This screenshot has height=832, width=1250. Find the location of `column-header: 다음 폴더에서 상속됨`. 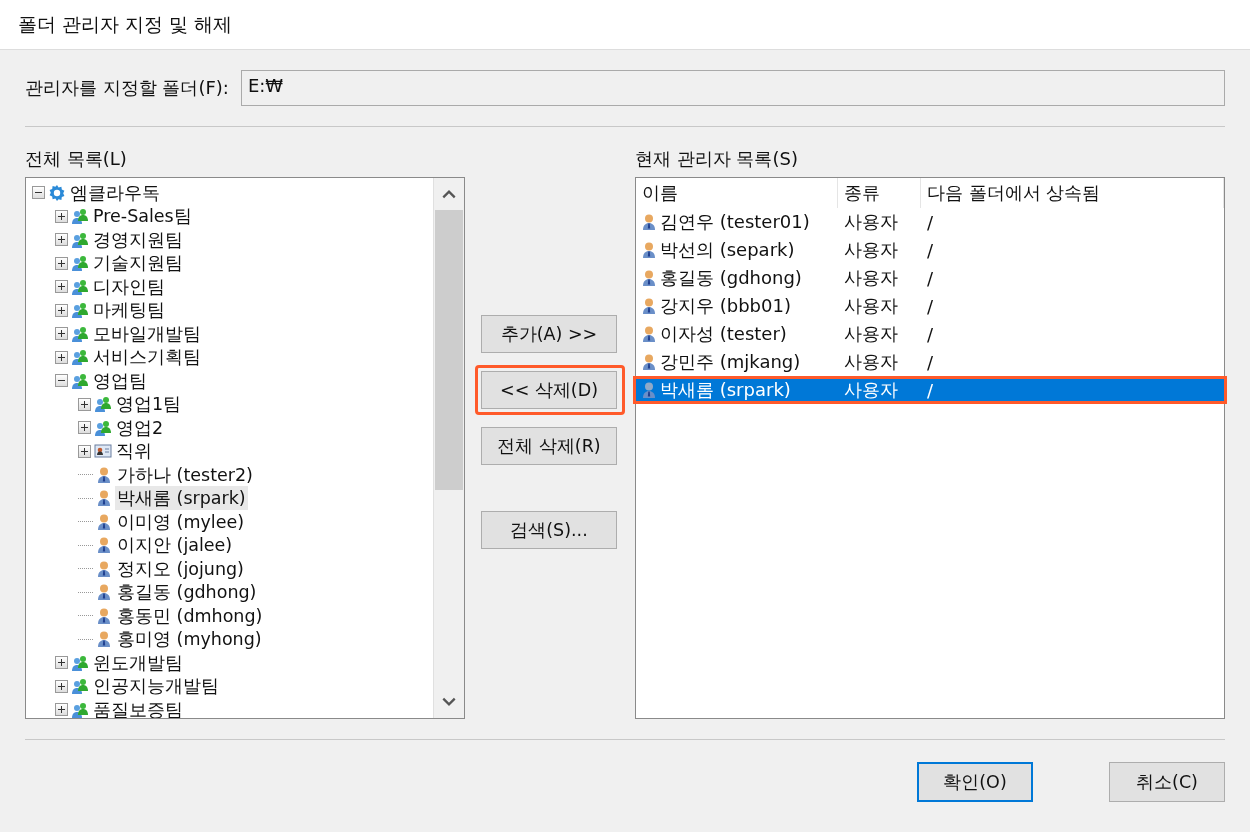

column-header: 다음 폴더에서 상속됨 is located at coordinates (1072, 193).